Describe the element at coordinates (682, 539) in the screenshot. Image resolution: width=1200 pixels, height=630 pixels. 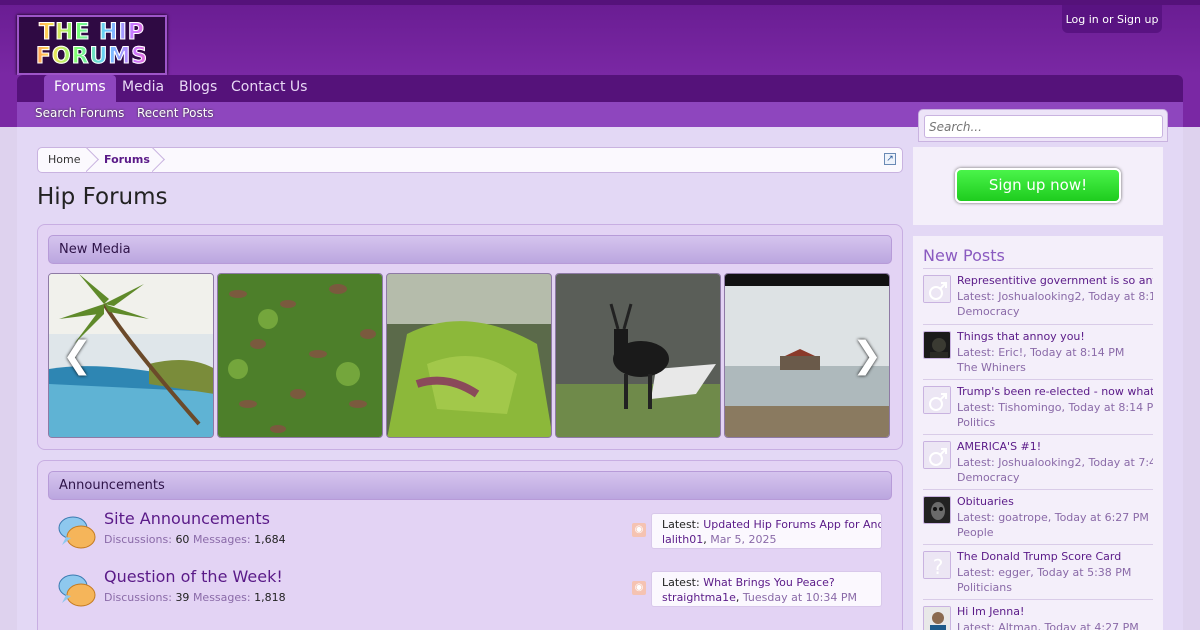
I see `latest-user-link: lalith01` at that location.